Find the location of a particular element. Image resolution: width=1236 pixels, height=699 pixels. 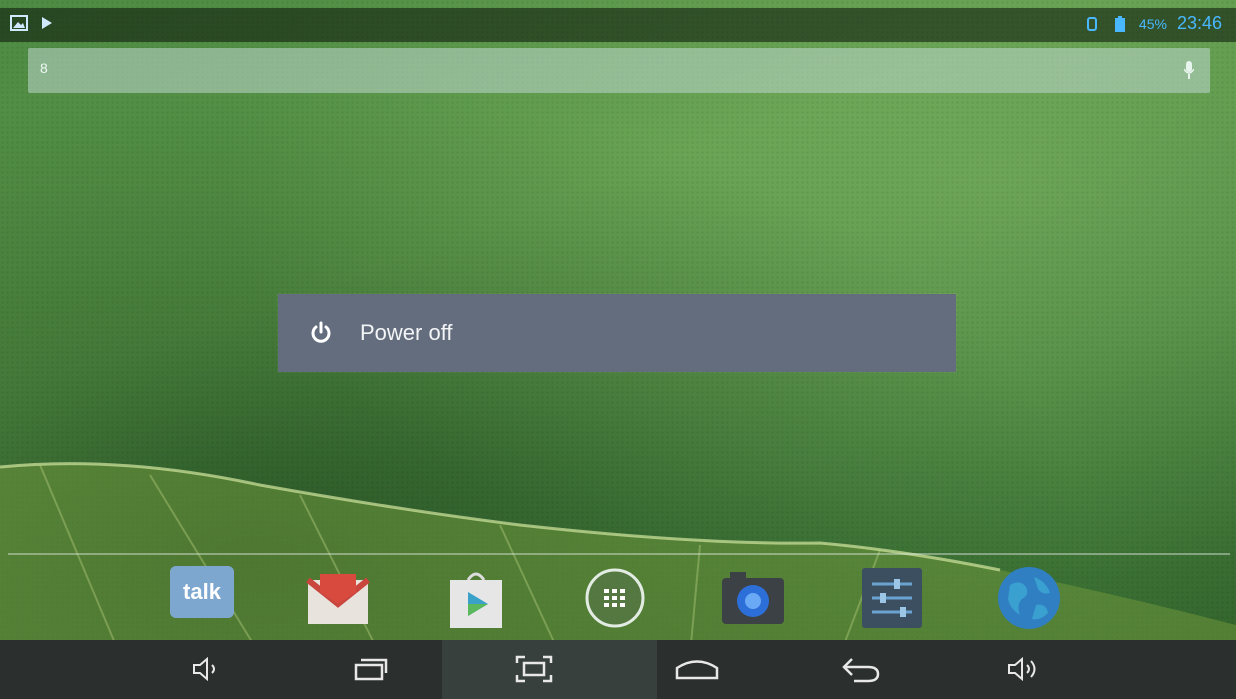

device-icon is located at coordinates (1092, 24).